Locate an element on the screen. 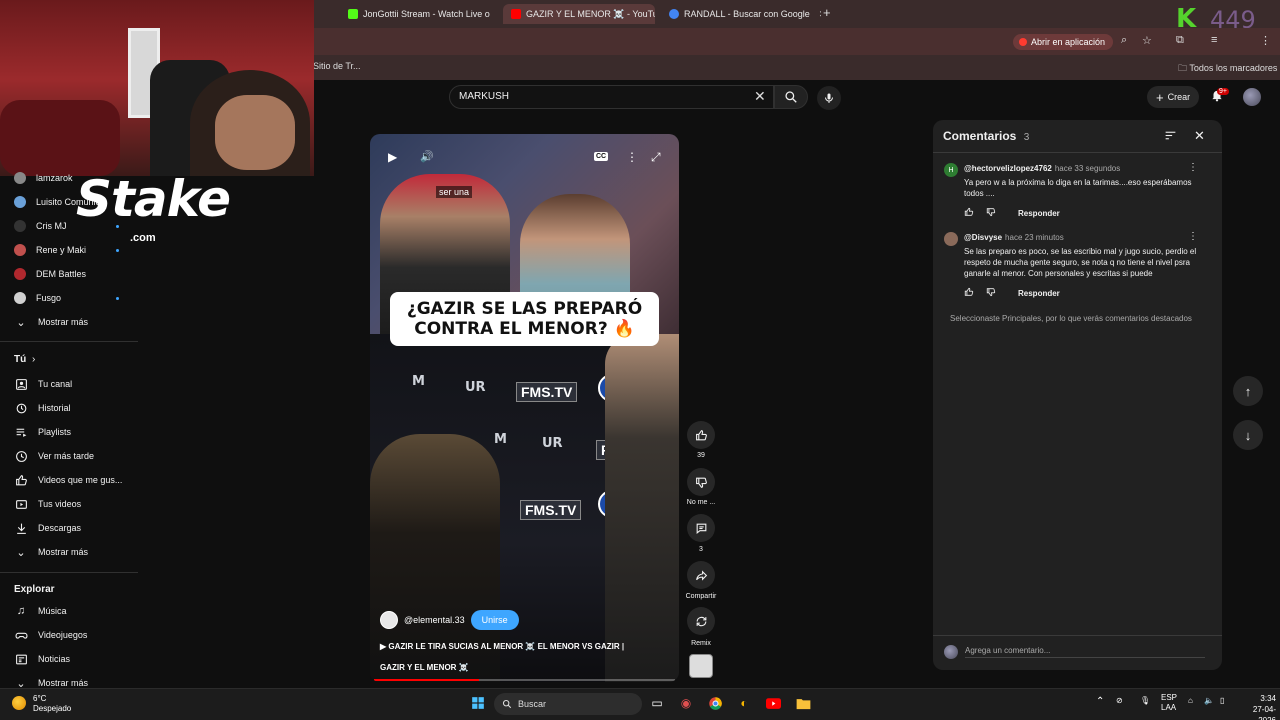  volume-icon: 🔊 is located at coordinates (427, 156).